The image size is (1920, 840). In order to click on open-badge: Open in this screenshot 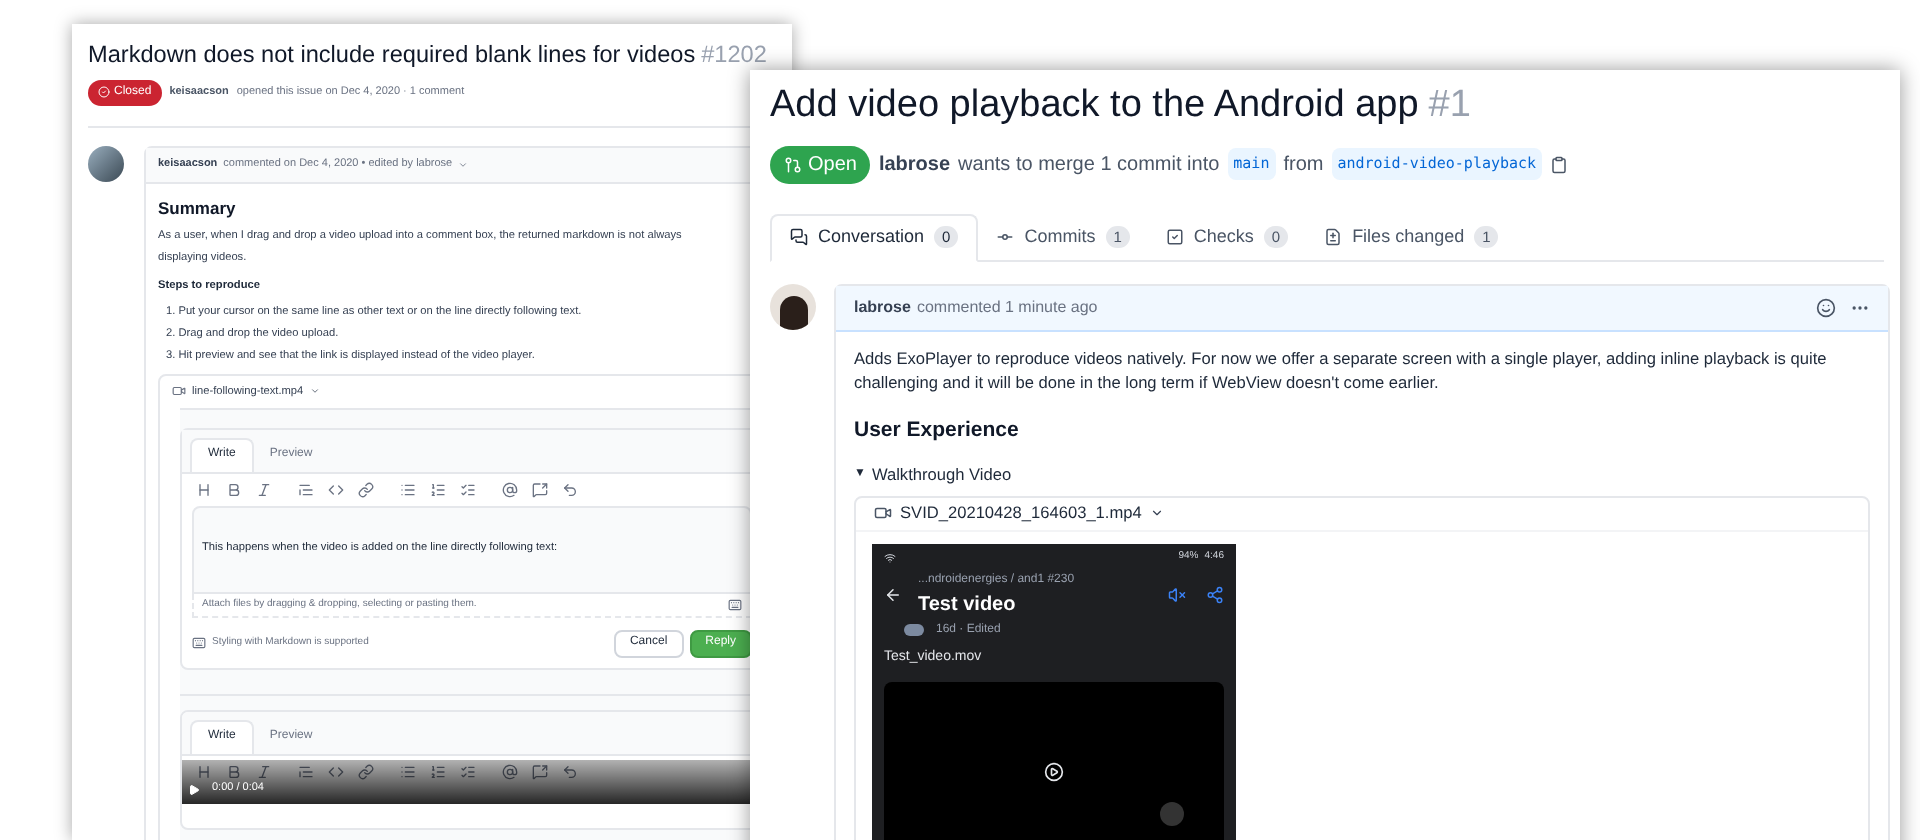, I will do `click(820, 164)`.